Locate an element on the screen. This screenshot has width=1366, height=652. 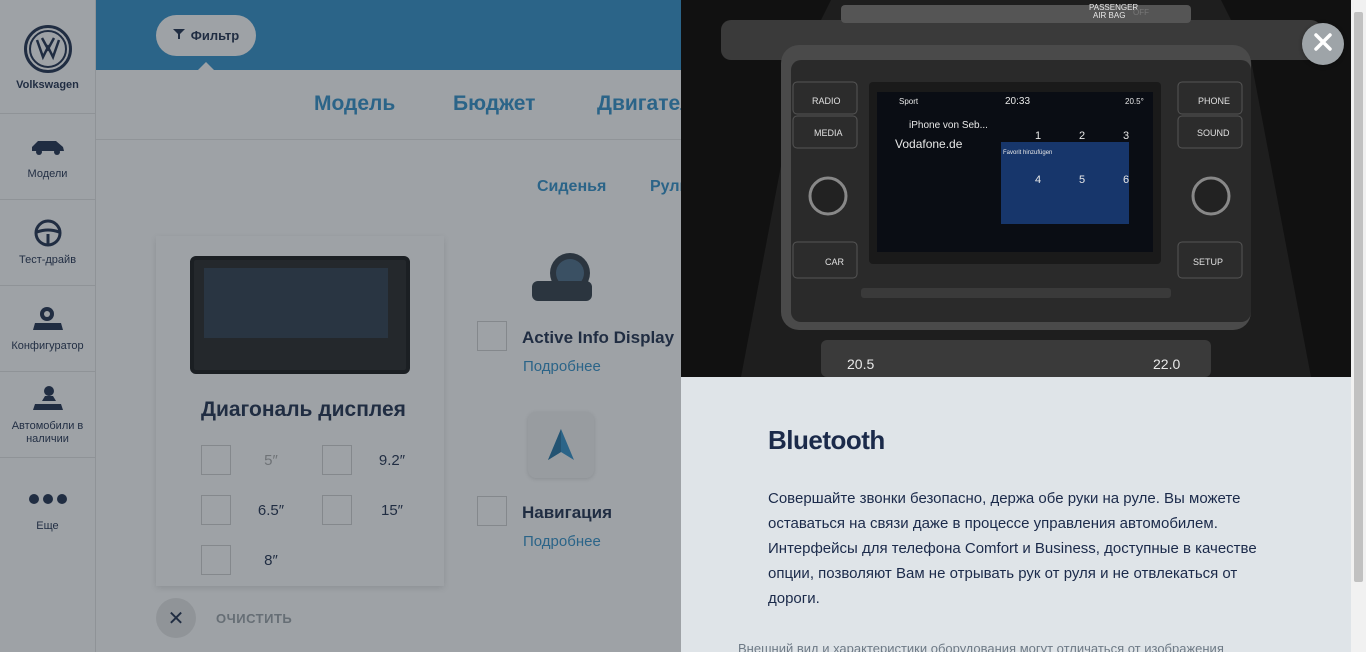
airbag-off-label: OFF is located at coordinates (1141, 12).